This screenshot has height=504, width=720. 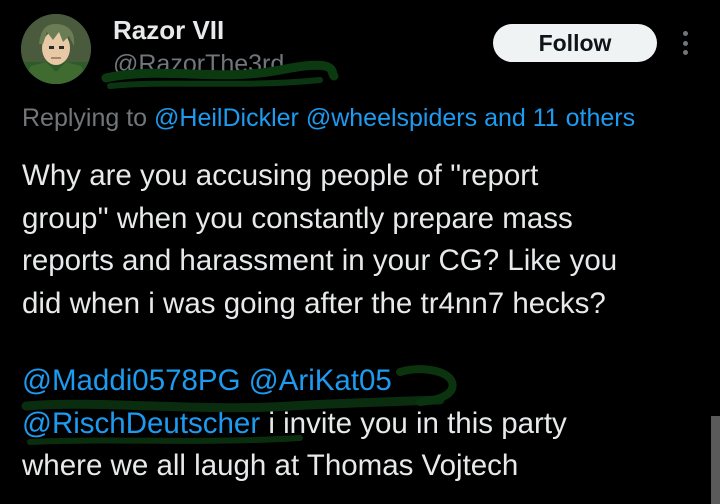 I want to click on others-link: and 11 others, so click(x=559, y=118).